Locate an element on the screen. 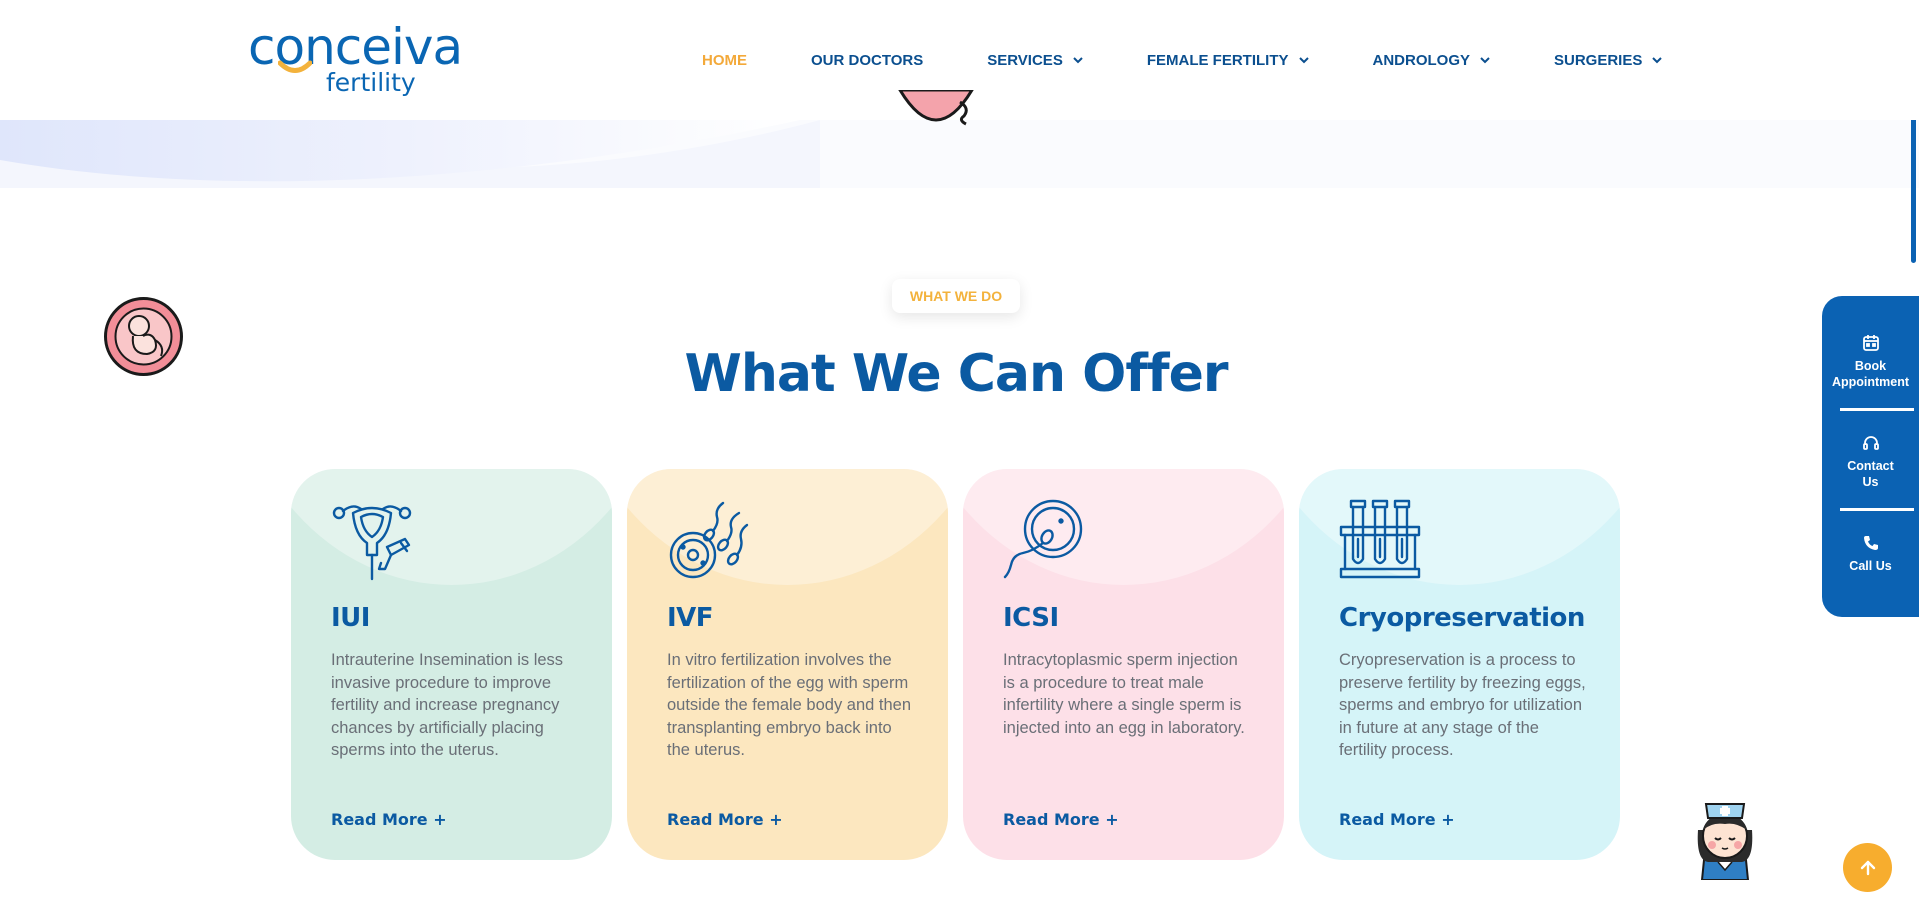 The height and width of the screenshot is (910, 1919). test-tubes-icon is located at coordinates (1380, 540).